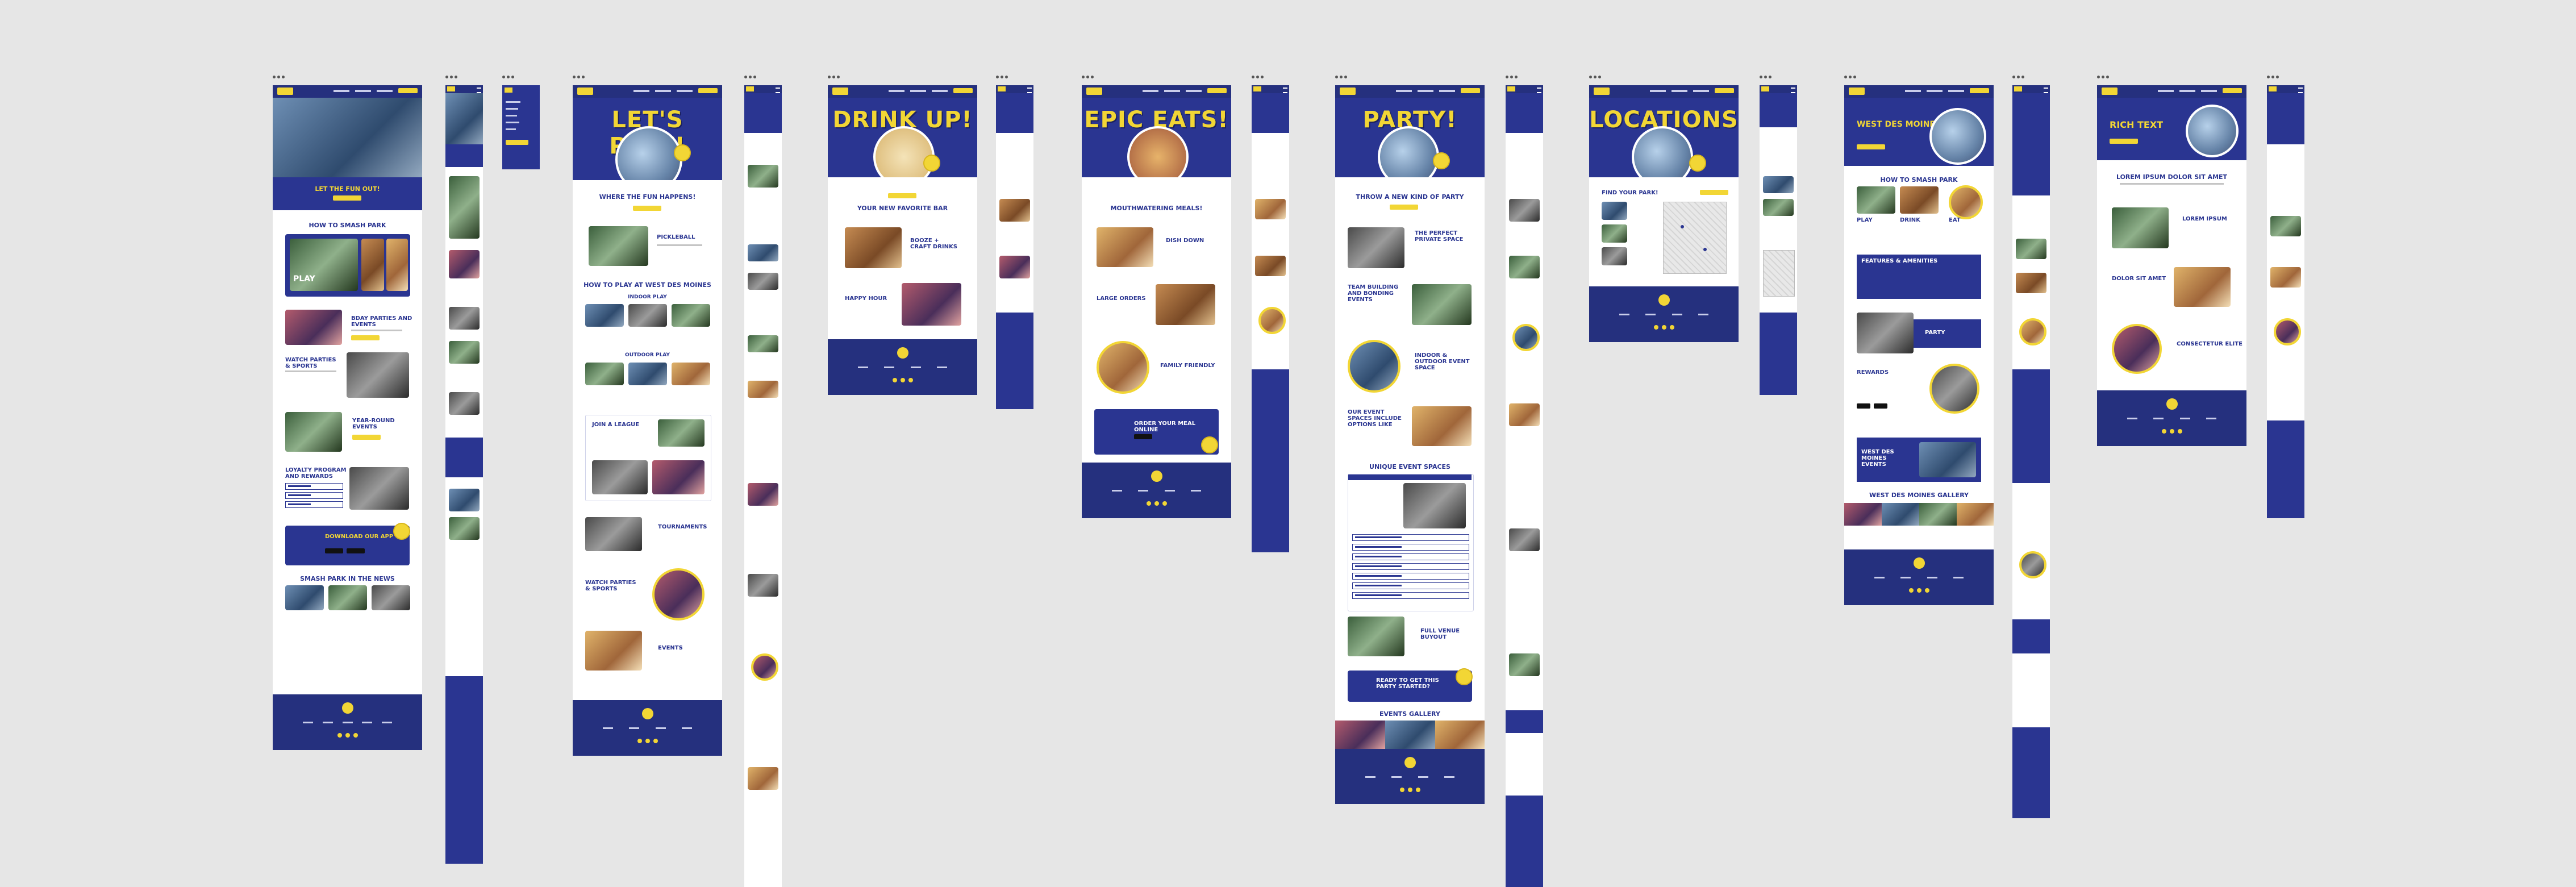  I want to click on site-footer, so click(1410, 776).